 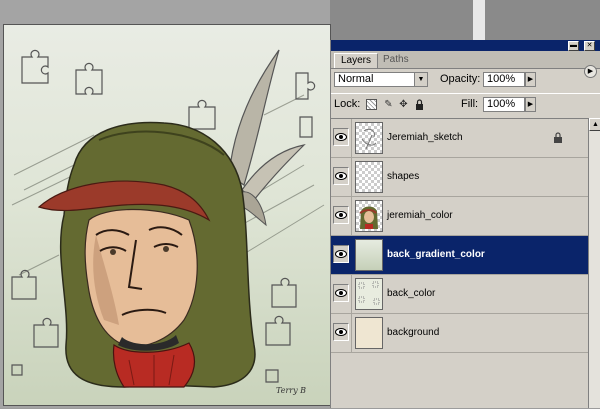 What do you see at coordinates (530, 104) in the screenshot?
I see `fill-slider-button: ▶` at bounding box center [530, 104].